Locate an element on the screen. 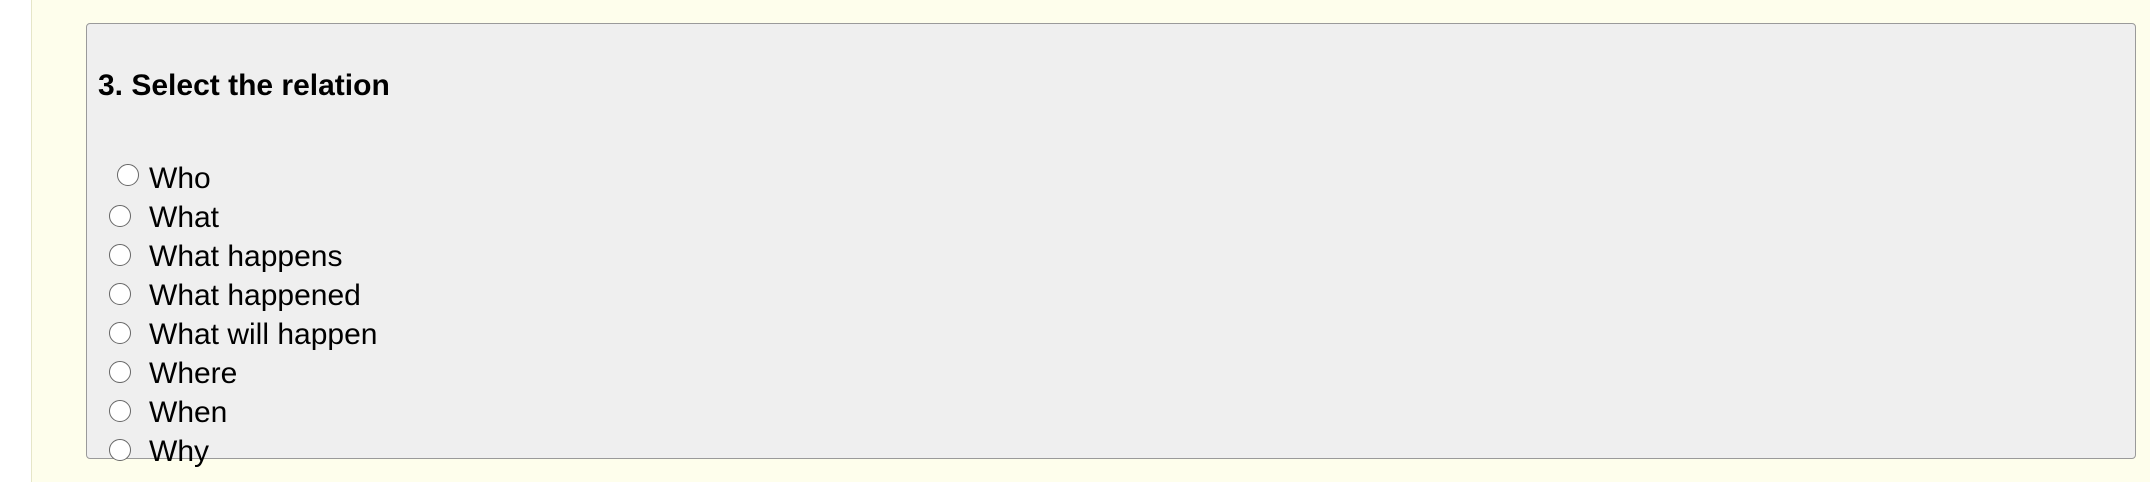 The image size is (2150, 482). option-label-why: Why is located at coordinates (179, 451).